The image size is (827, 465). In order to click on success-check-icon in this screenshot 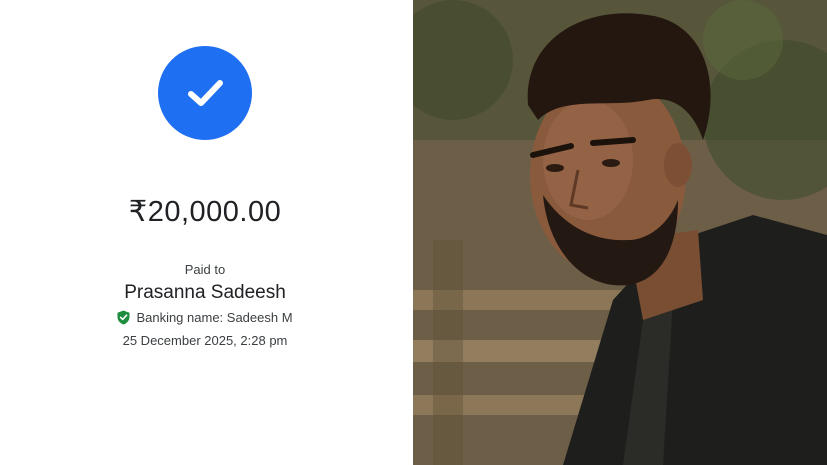, I will do `click(205, 93)`.